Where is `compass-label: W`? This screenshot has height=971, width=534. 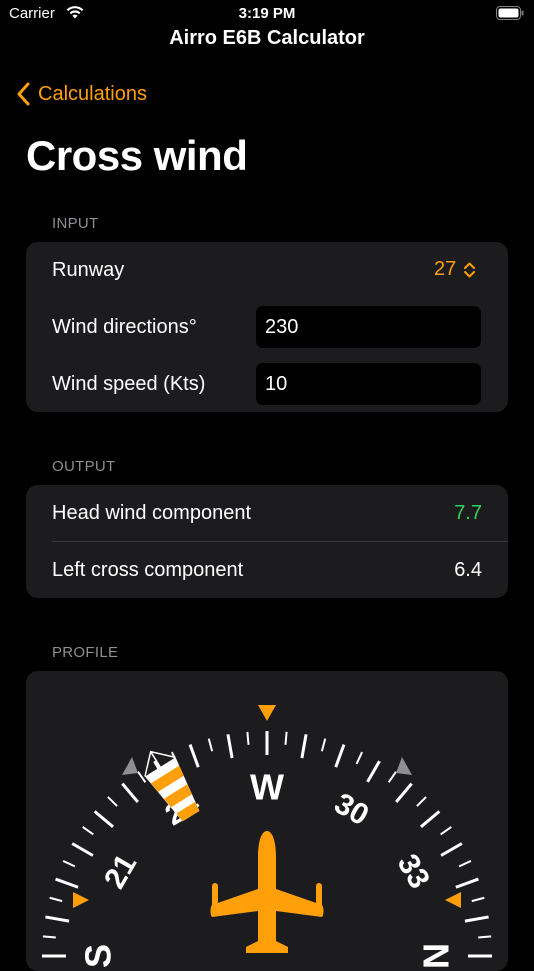
compass-label: W is located at coordinates (267, 787).